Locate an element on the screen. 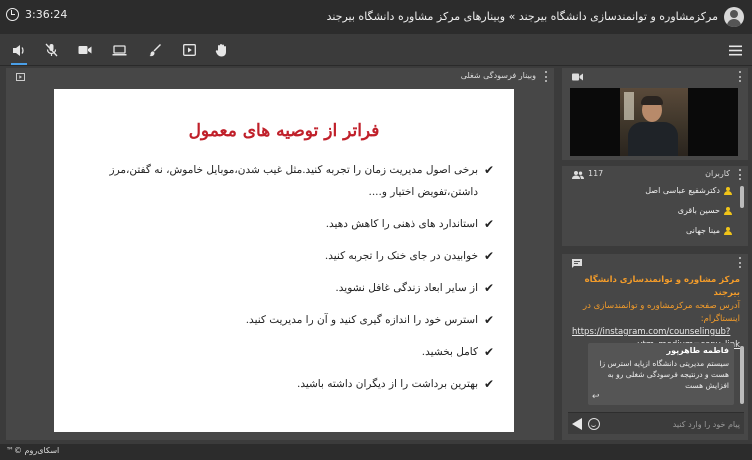  slide-bullet: ✔ استاندارد های ذهنی را کاهش دهید. is located at coordinates (284, 224).